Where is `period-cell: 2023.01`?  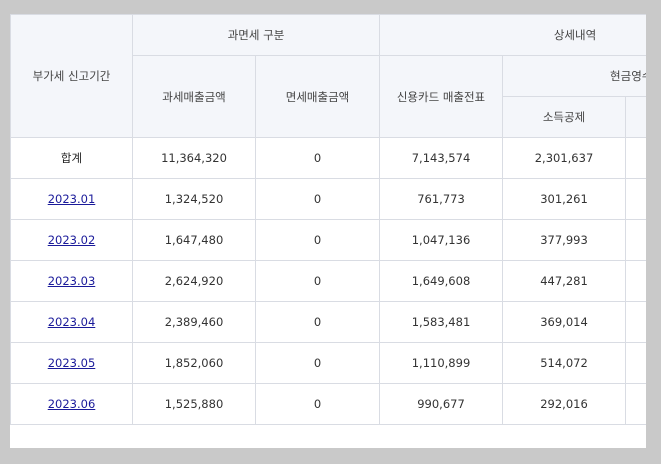 period-cell: 2023.01 is located at coordinates (71, 199).